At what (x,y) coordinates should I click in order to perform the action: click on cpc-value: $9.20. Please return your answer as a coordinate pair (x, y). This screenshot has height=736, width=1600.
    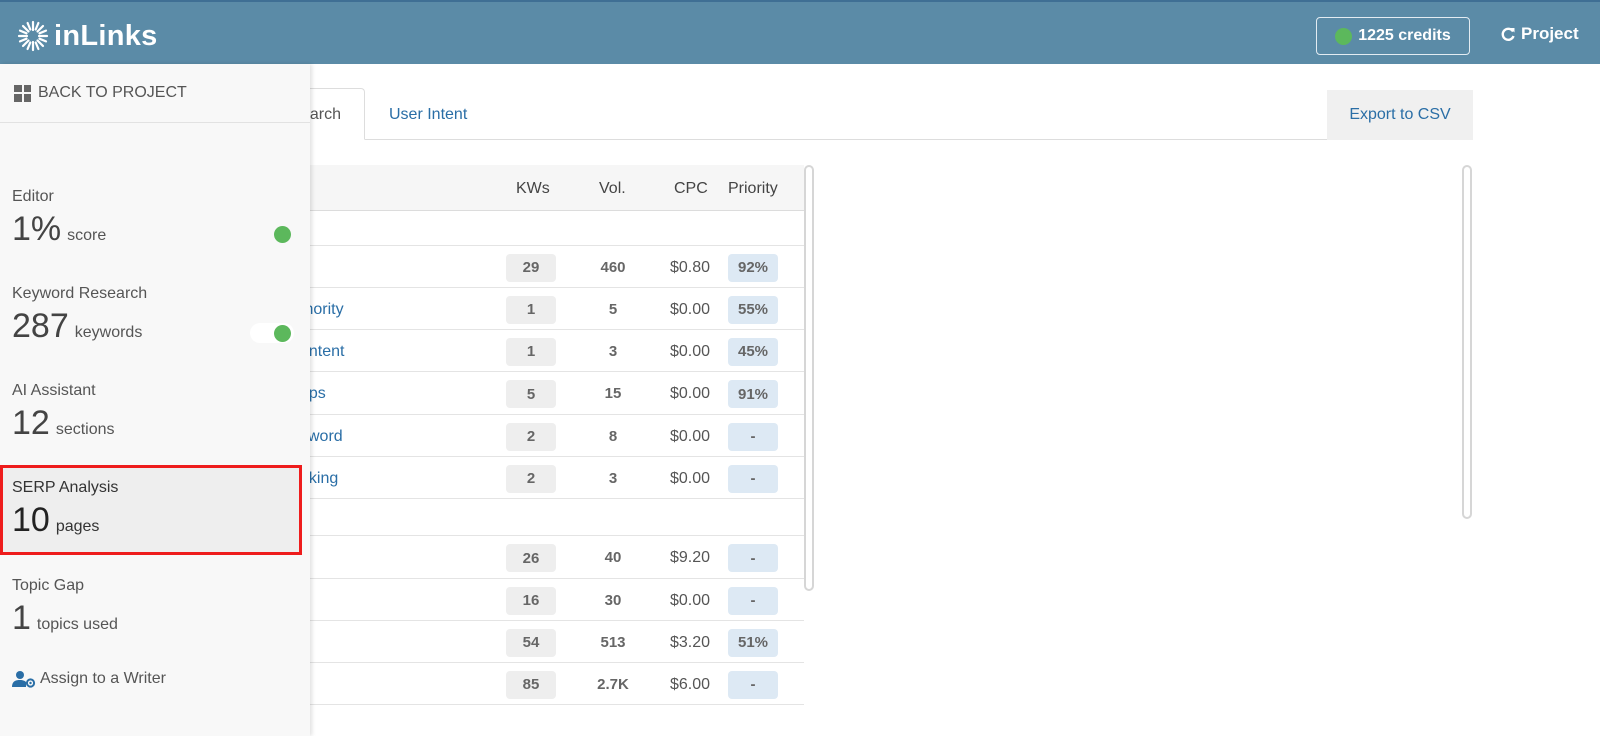
    Looking at the image, I should click on (690, 557).